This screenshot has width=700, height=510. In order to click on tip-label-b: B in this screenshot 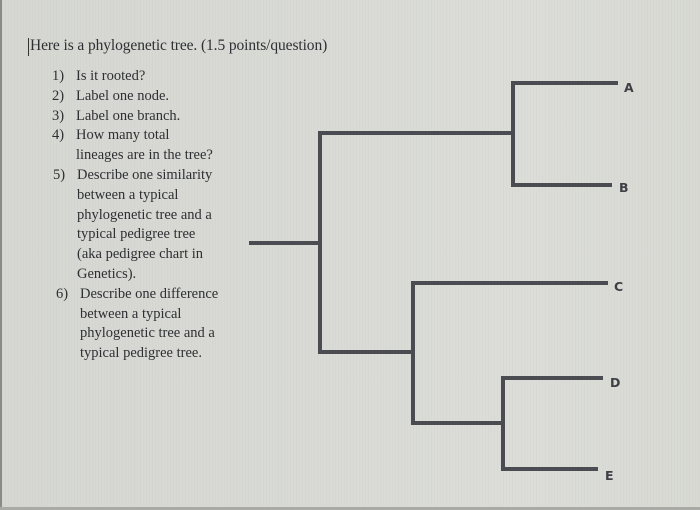, I will do `click(624, 187)`.